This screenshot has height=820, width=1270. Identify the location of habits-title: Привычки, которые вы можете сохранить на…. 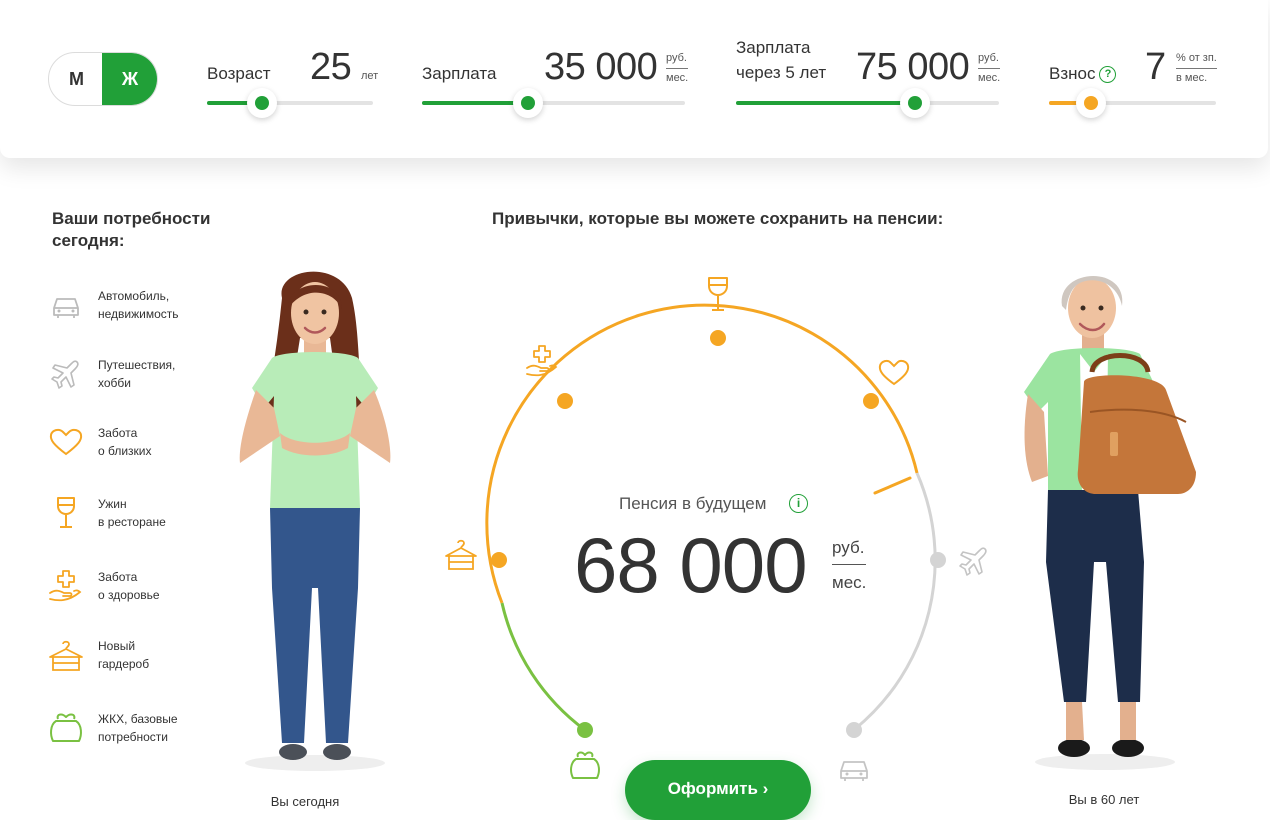
(718, 218).